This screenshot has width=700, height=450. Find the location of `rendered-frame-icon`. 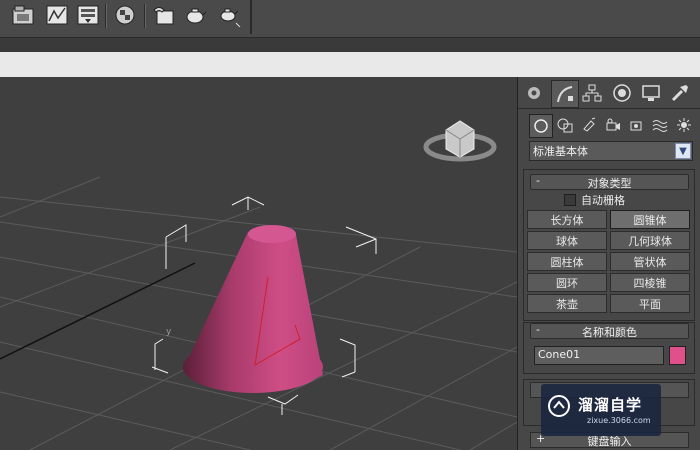

rendered-frame-icon is located at coordinates (163, 15).